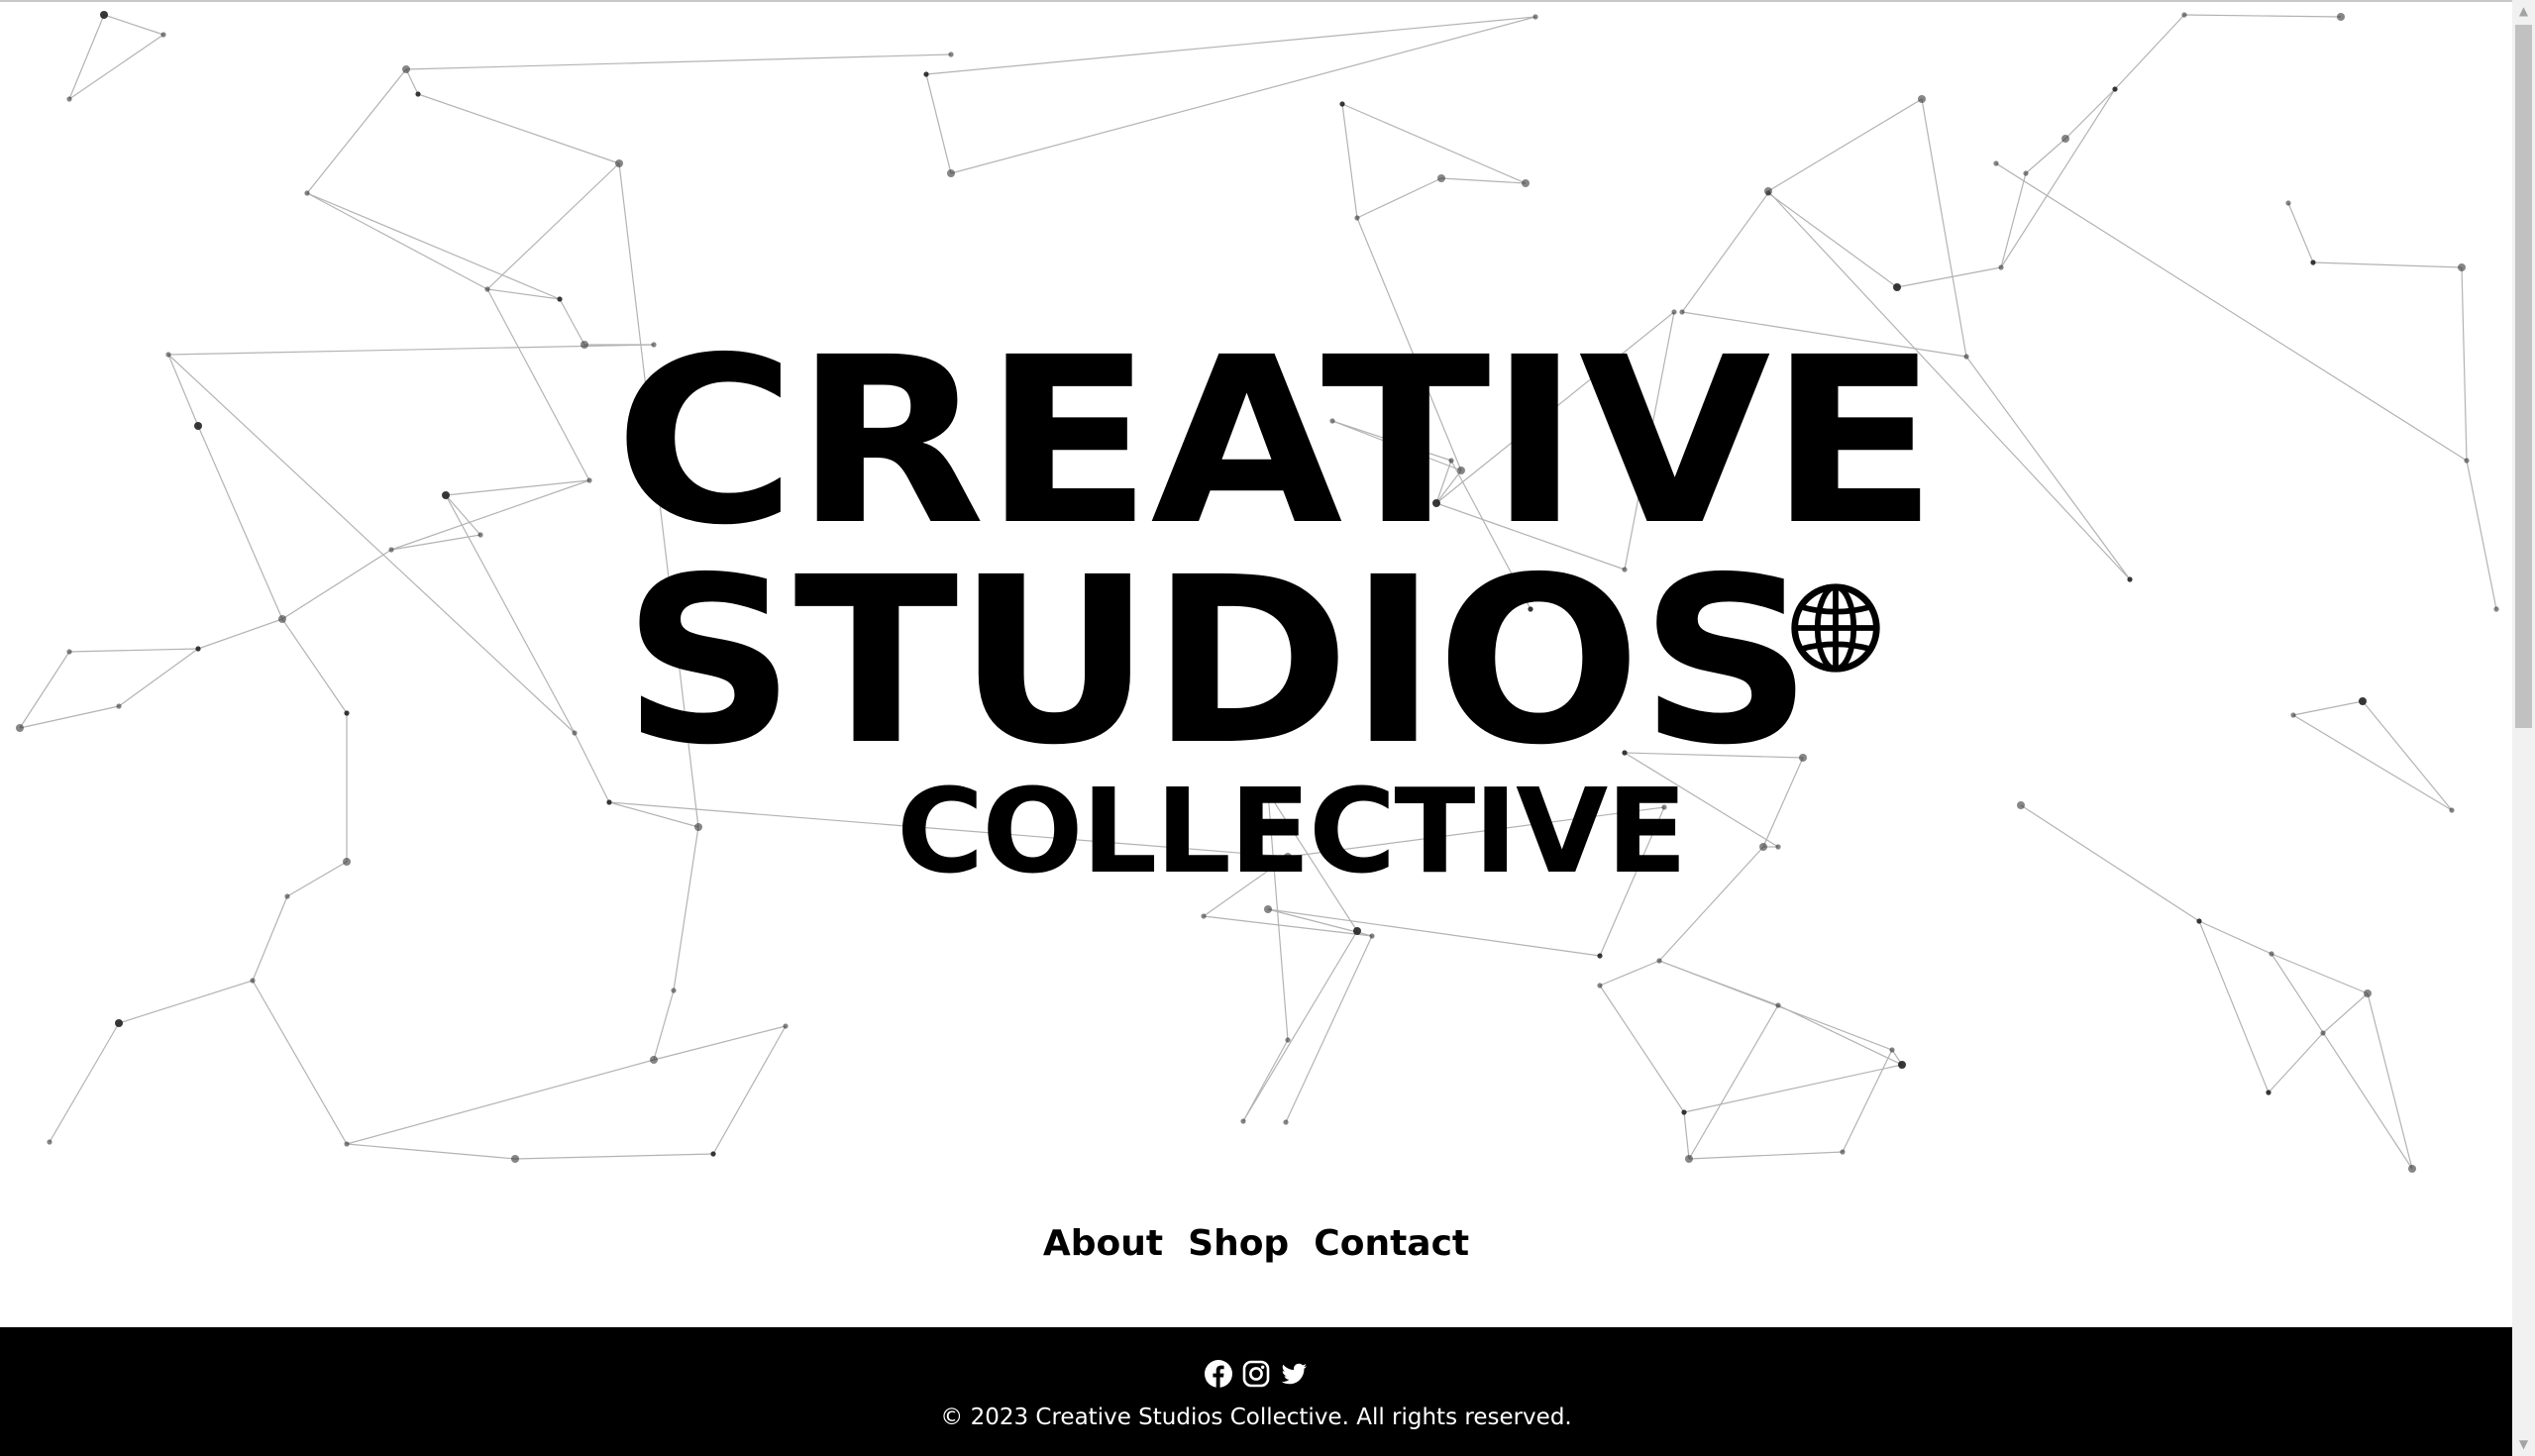 Image resolution: width=2535 pixels, height=1456 pixels. Describe the element at coordinates (1103, 1243) in the screenshot. I see `nav-link-about: About` at that location.